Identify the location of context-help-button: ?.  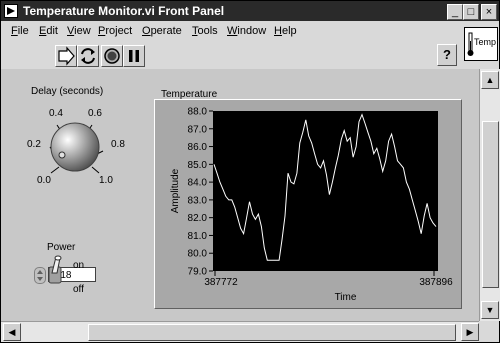
(447, 55).